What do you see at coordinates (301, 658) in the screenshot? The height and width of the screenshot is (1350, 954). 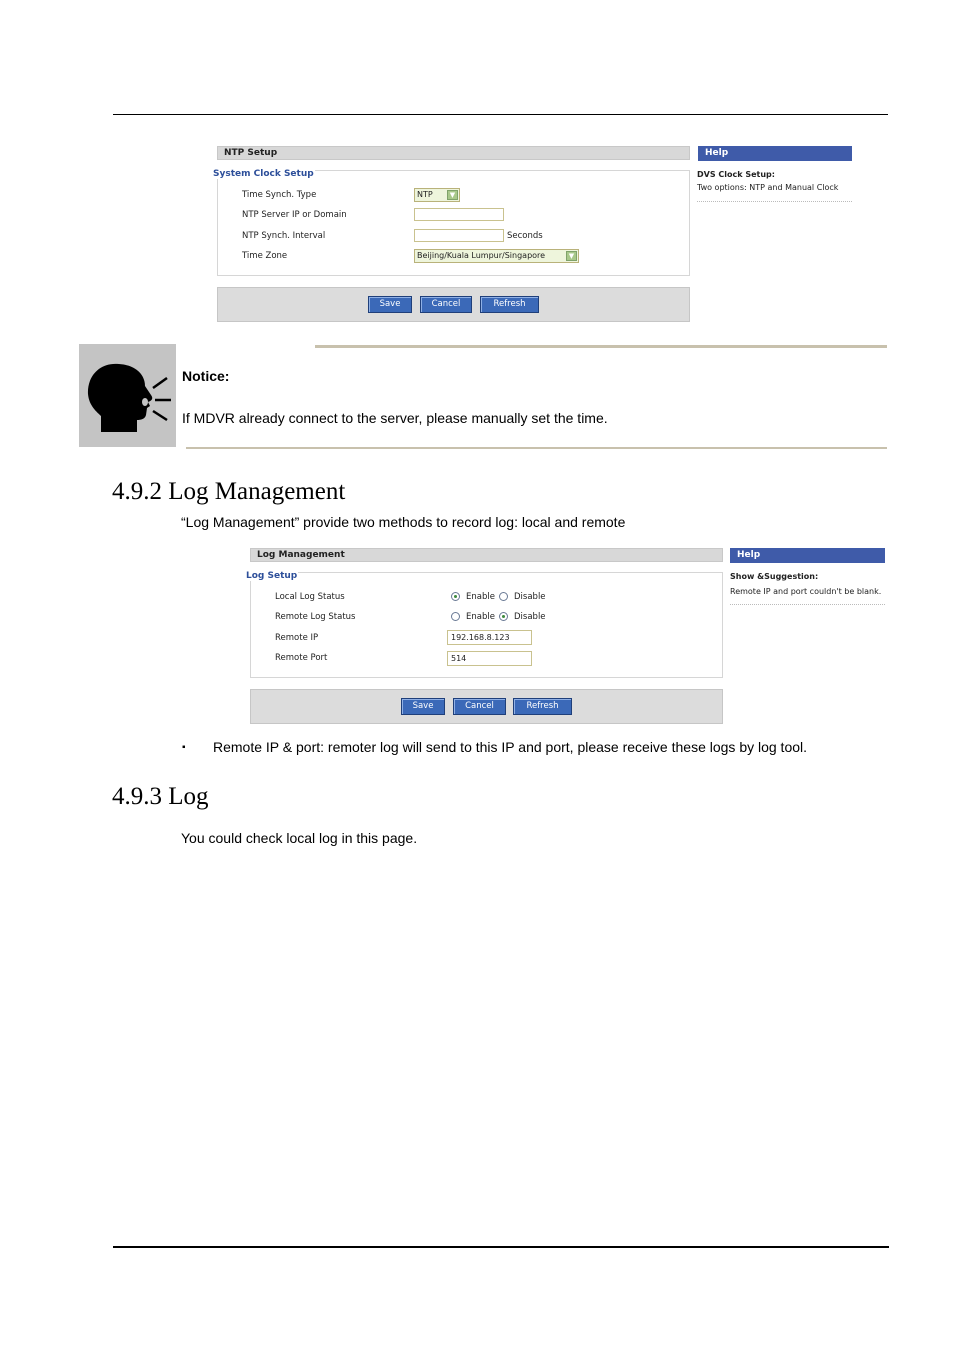 I see `remote-port-label: Remote Port` at bounding box center [301, 658].